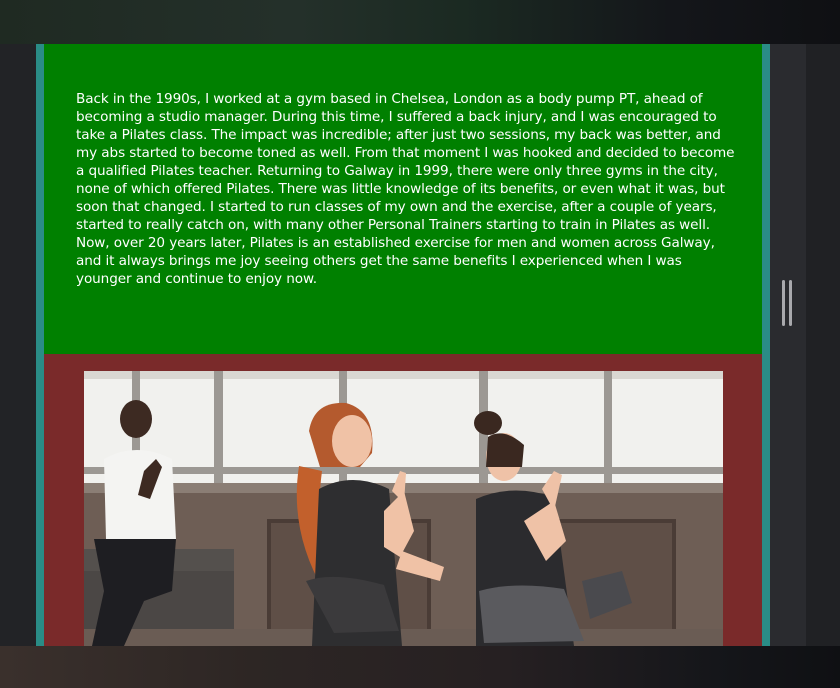  I want to click on scroll-handle-bar-left, so click(783, 303).